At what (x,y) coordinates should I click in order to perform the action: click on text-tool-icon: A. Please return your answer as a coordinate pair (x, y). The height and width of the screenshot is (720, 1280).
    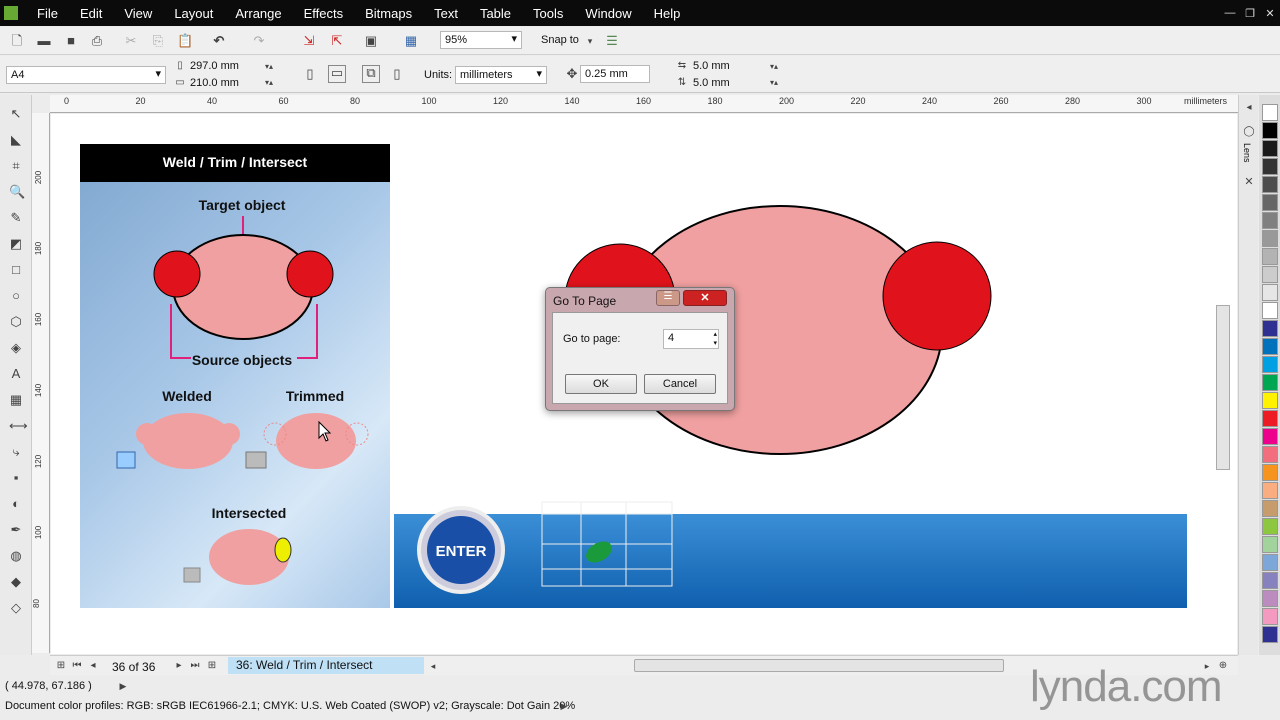
    Looking at the image, I should click on (16, 374).